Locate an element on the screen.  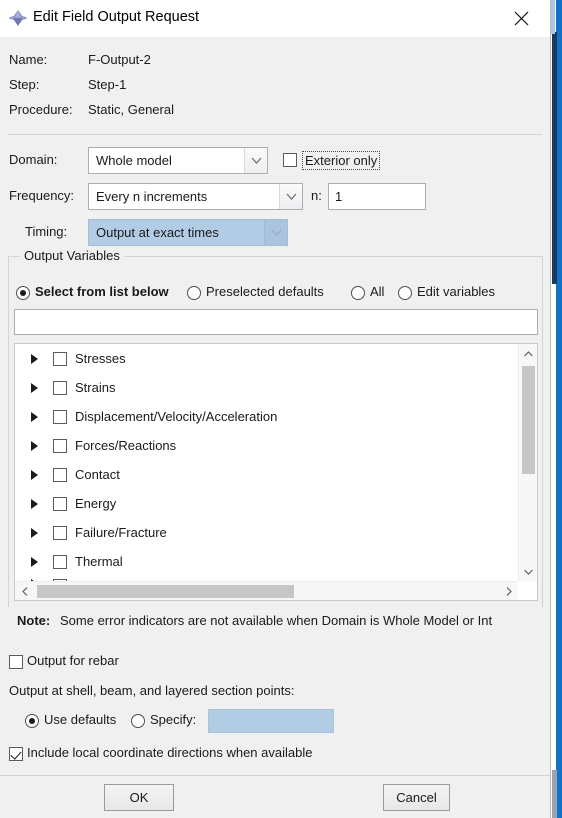
tree-vertical-scrollbar is located at coordinates (527, 462).